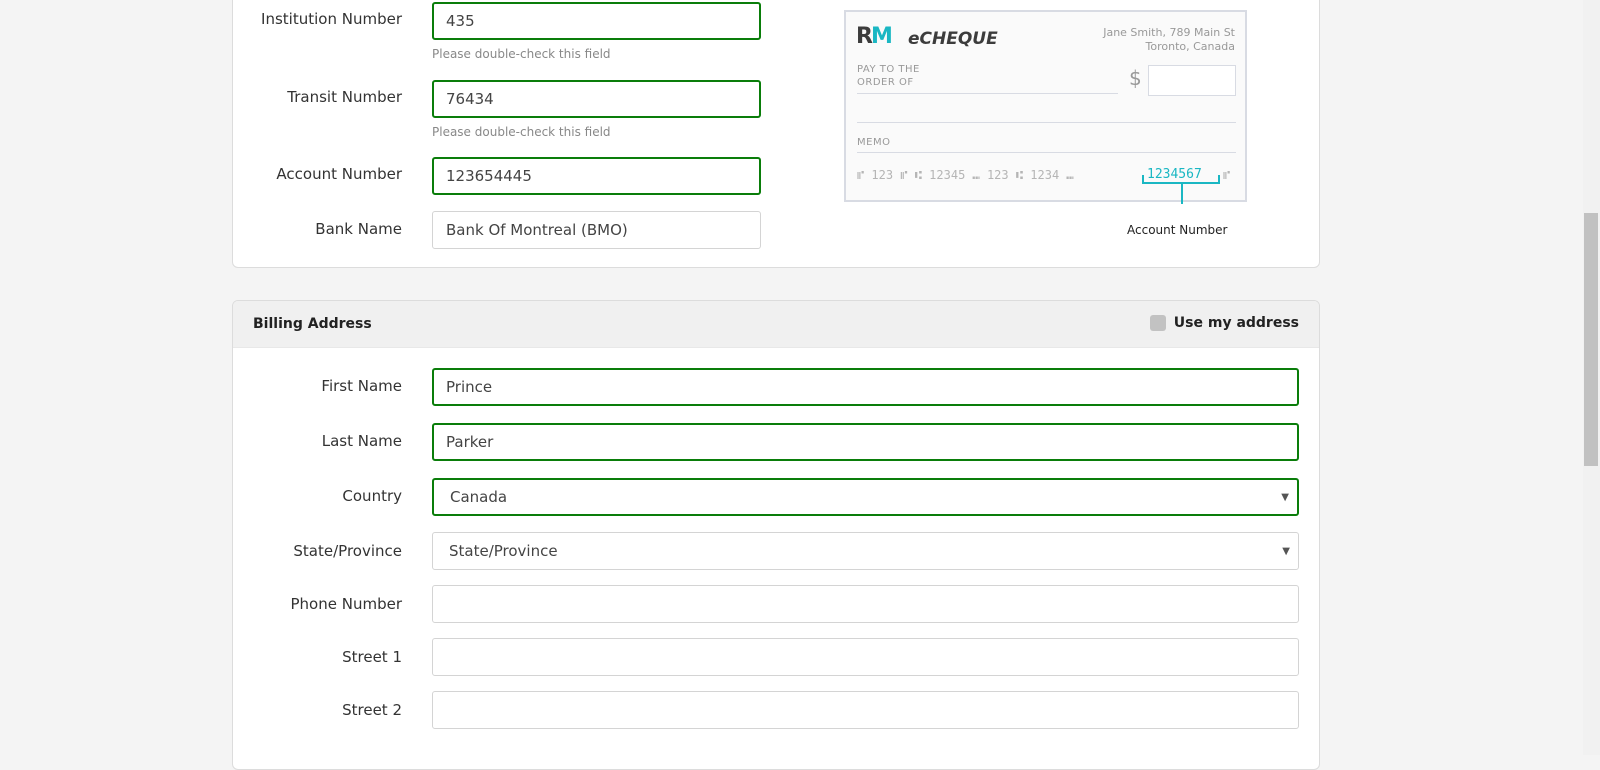 This screenshot has width=1600, height=770. I want to click on micr-line: ⑈ 123 ⑈ ⑆ 12345 ⑉ 123 ⑆ 1234 ⑉, so click(965, 175).